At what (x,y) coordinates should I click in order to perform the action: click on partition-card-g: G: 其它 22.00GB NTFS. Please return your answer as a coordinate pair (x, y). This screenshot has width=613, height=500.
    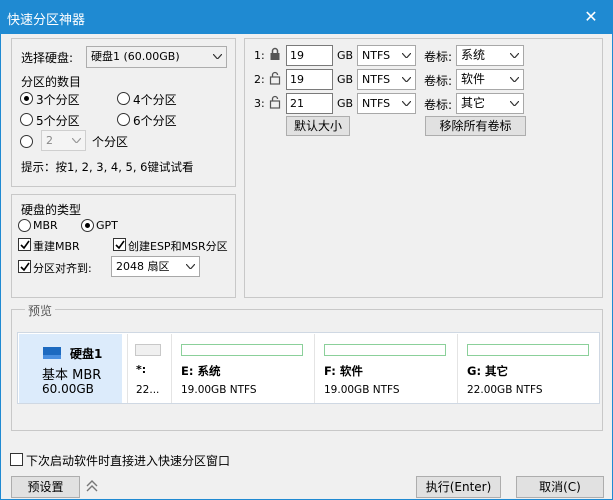
    Looking at the image, I should click on (528, 368).